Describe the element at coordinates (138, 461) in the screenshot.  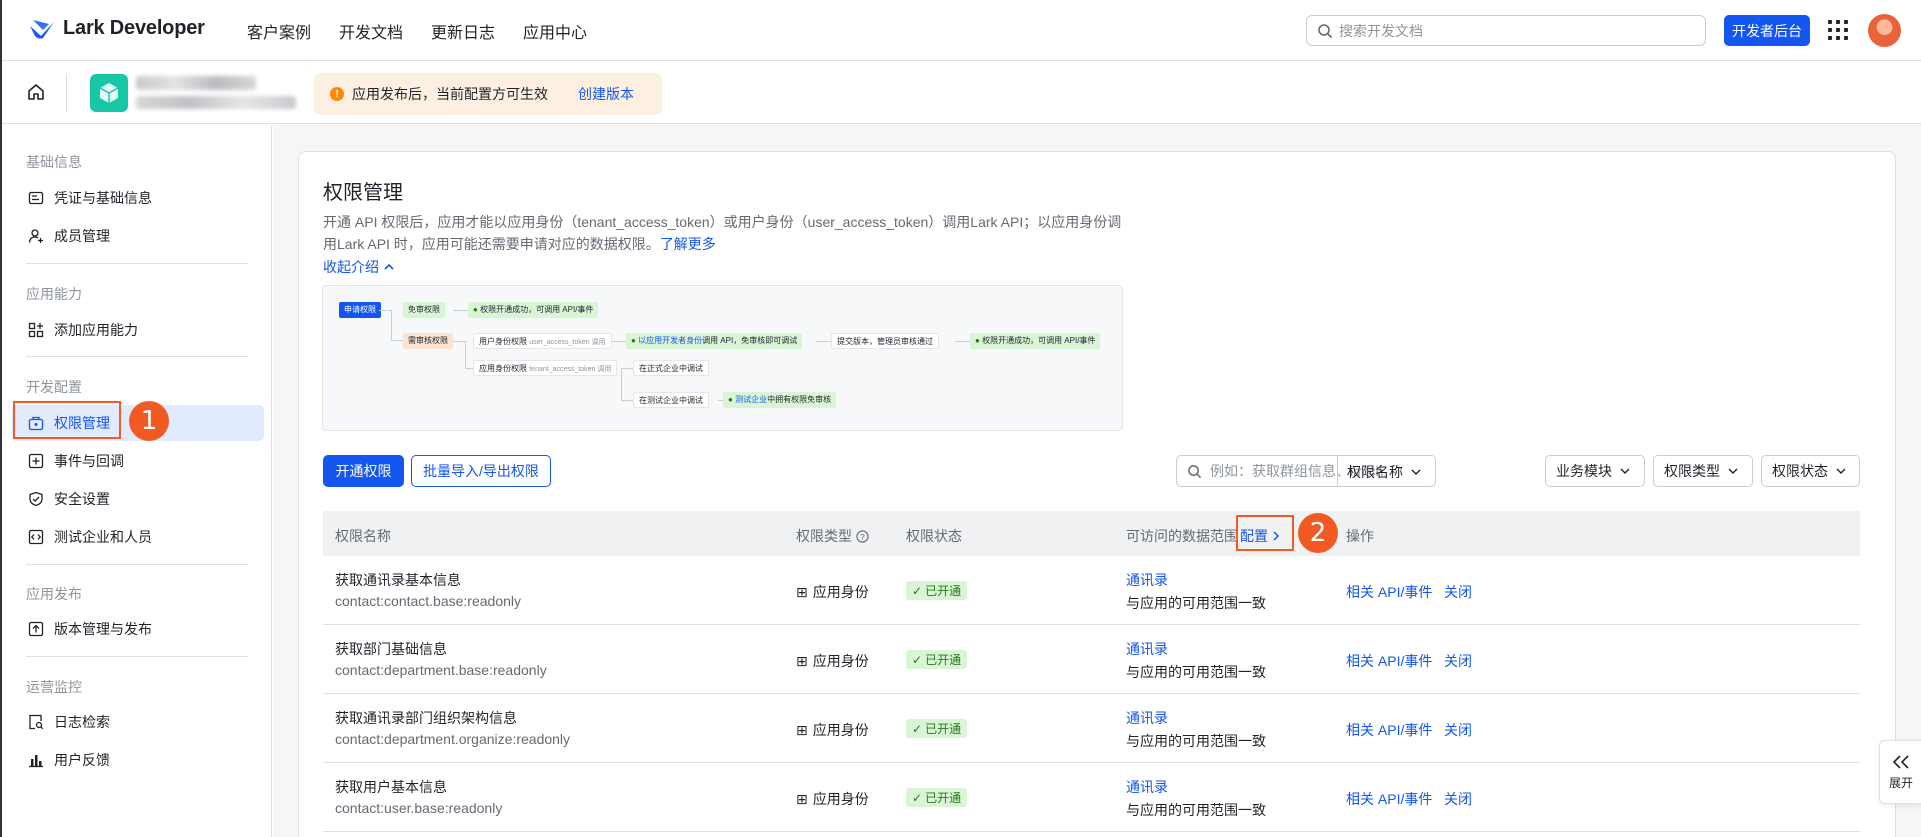
I see `sidebar-item-events: 事件与回调` at that location.